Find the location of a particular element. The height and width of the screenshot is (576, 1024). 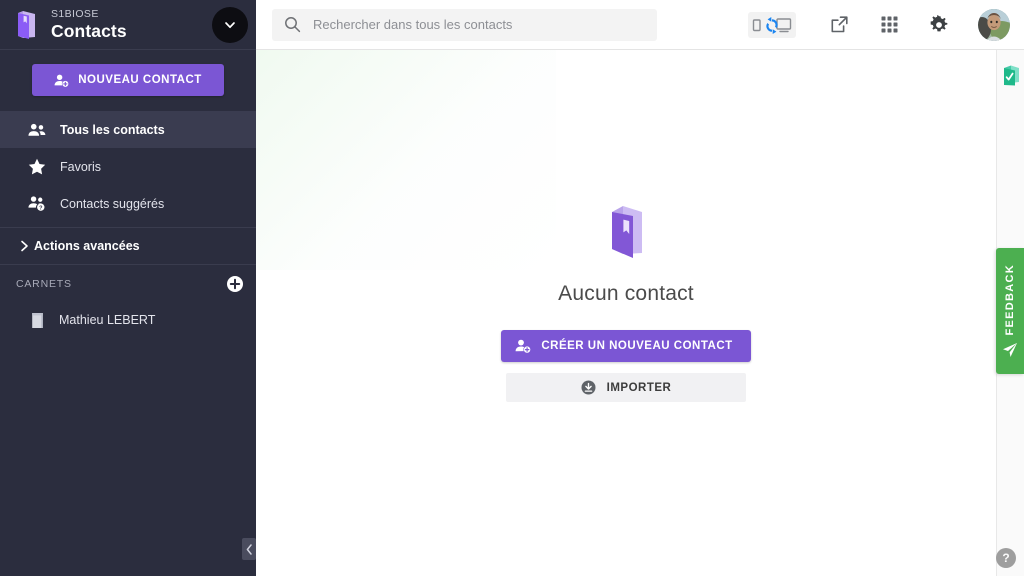

address-book-illustration is located at coordinates (626, 232).